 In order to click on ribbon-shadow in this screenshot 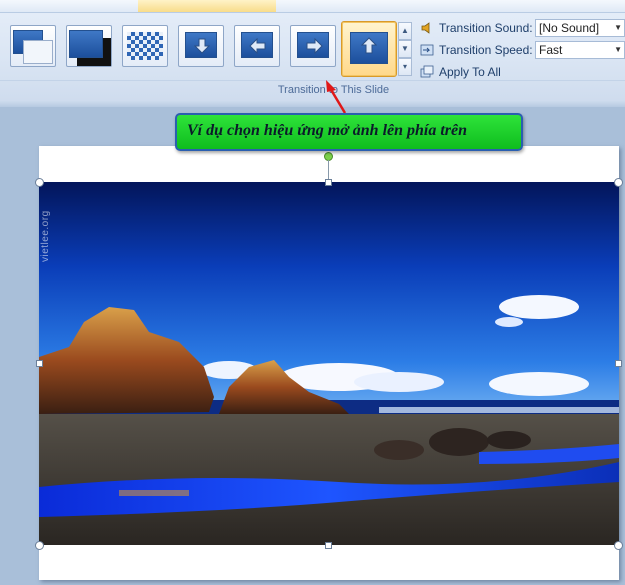, I will do `click(312, 104)`.